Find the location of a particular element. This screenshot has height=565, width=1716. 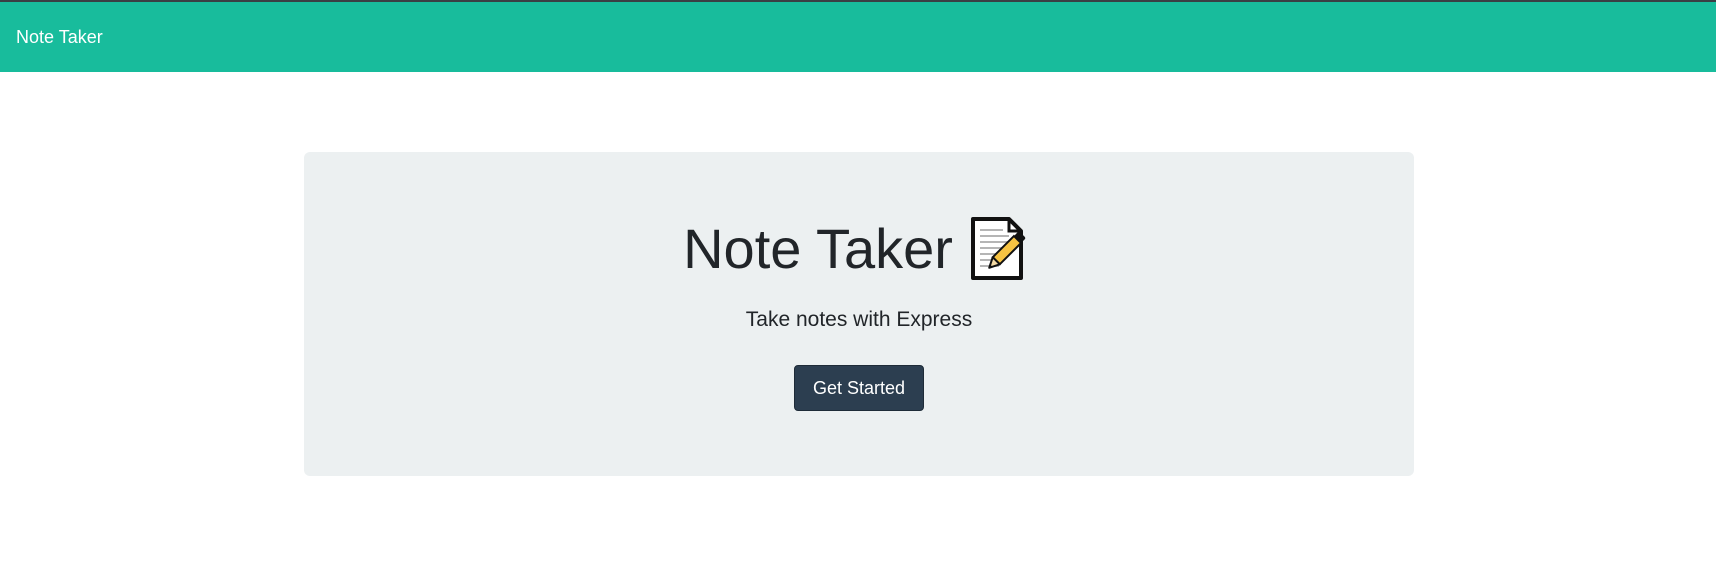

hero-title-row: Note Taker is located at coordinates (859, 249).